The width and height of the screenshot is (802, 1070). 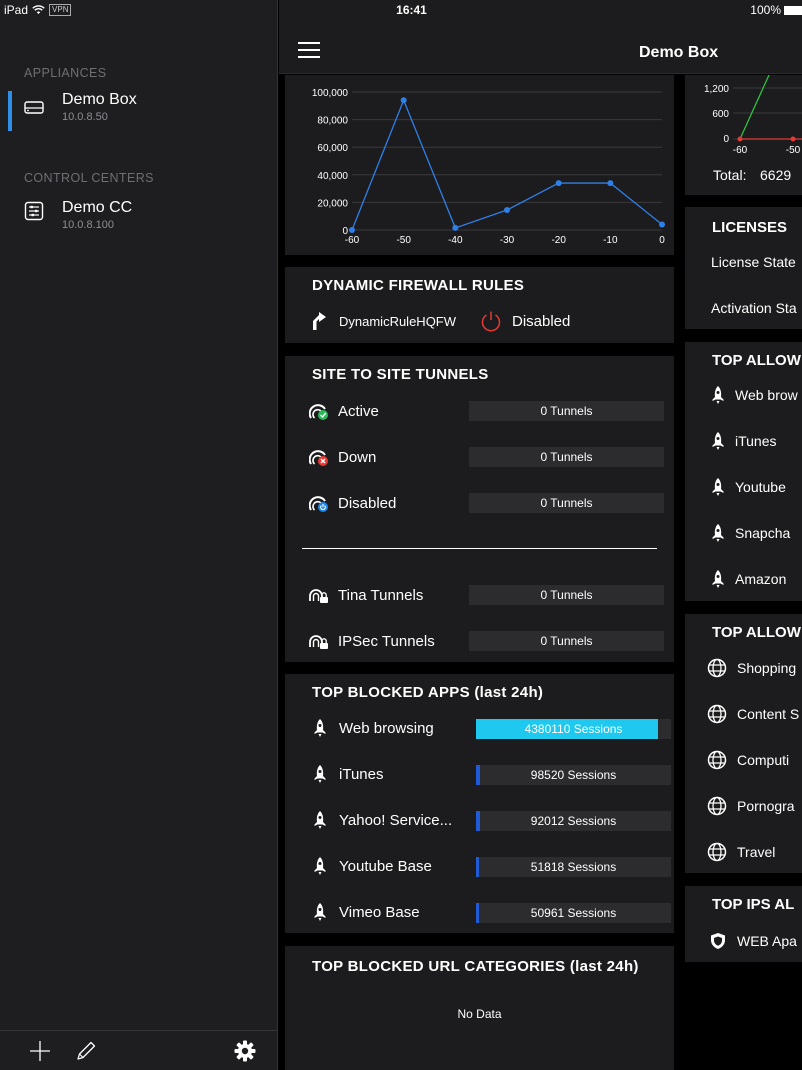 I want to click on allowed-app-item: Youtube, so click(x=748, y=487).